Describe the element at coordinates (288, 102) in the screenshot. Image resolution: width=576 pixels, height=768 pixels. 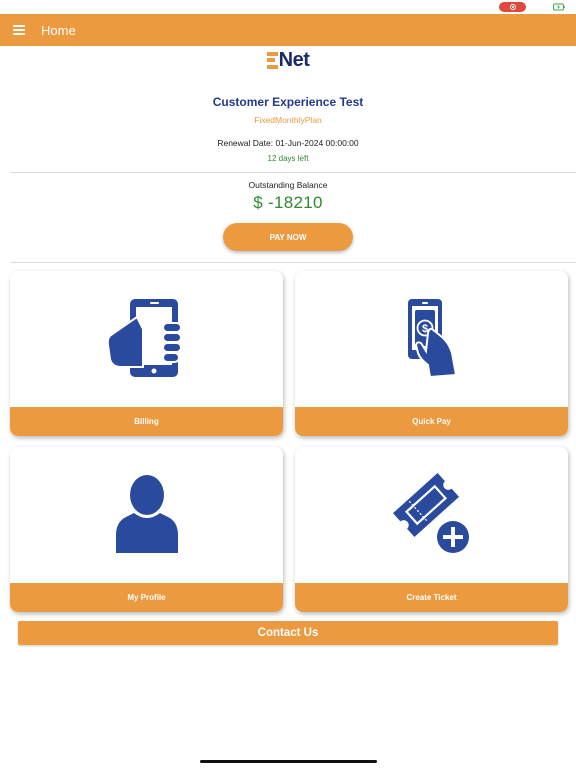
I see `customer-name: Customer Experience Test` at that location.